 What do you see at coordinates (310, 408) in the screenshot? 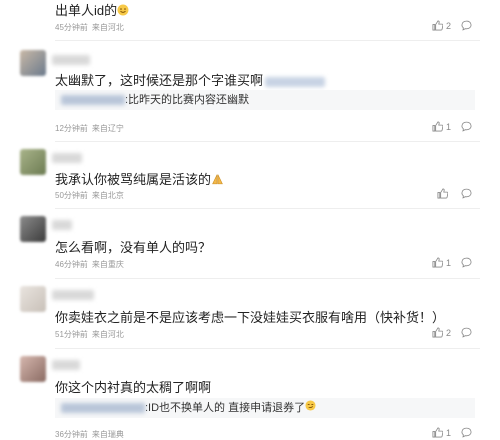
I see `smirk-emoji-icon` at bounding box center [310, 408].